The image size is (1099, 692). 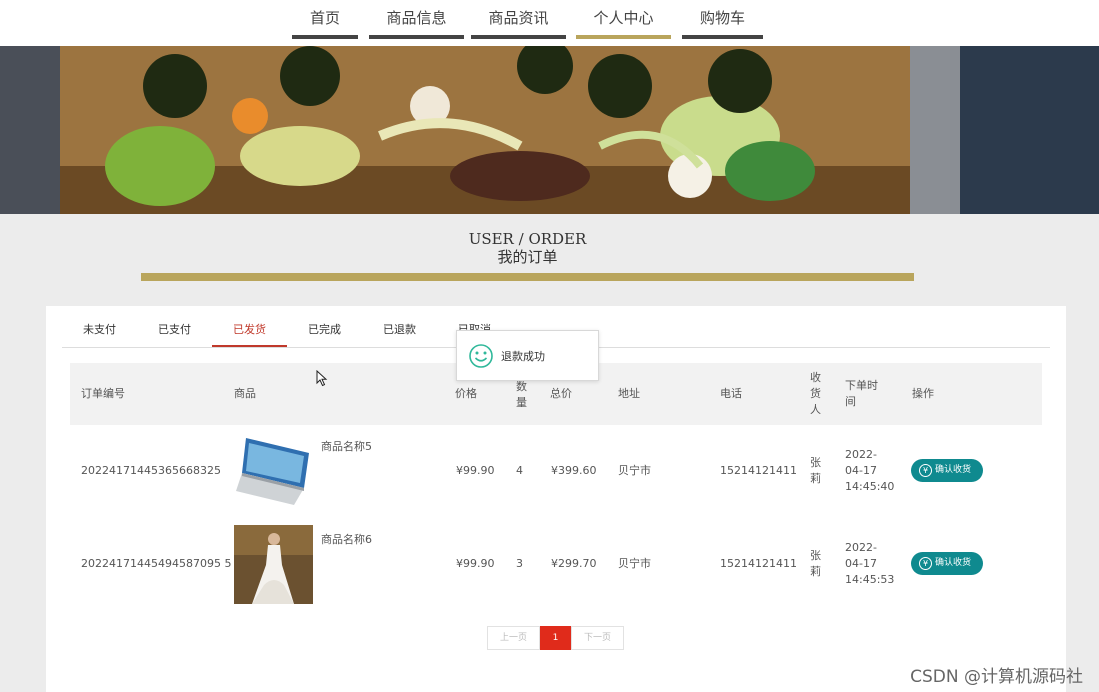 What do you see at coordinates (324, 332) in the screenshot?
I see `tab-completed: 已完成` at bounding box center [324, 332].